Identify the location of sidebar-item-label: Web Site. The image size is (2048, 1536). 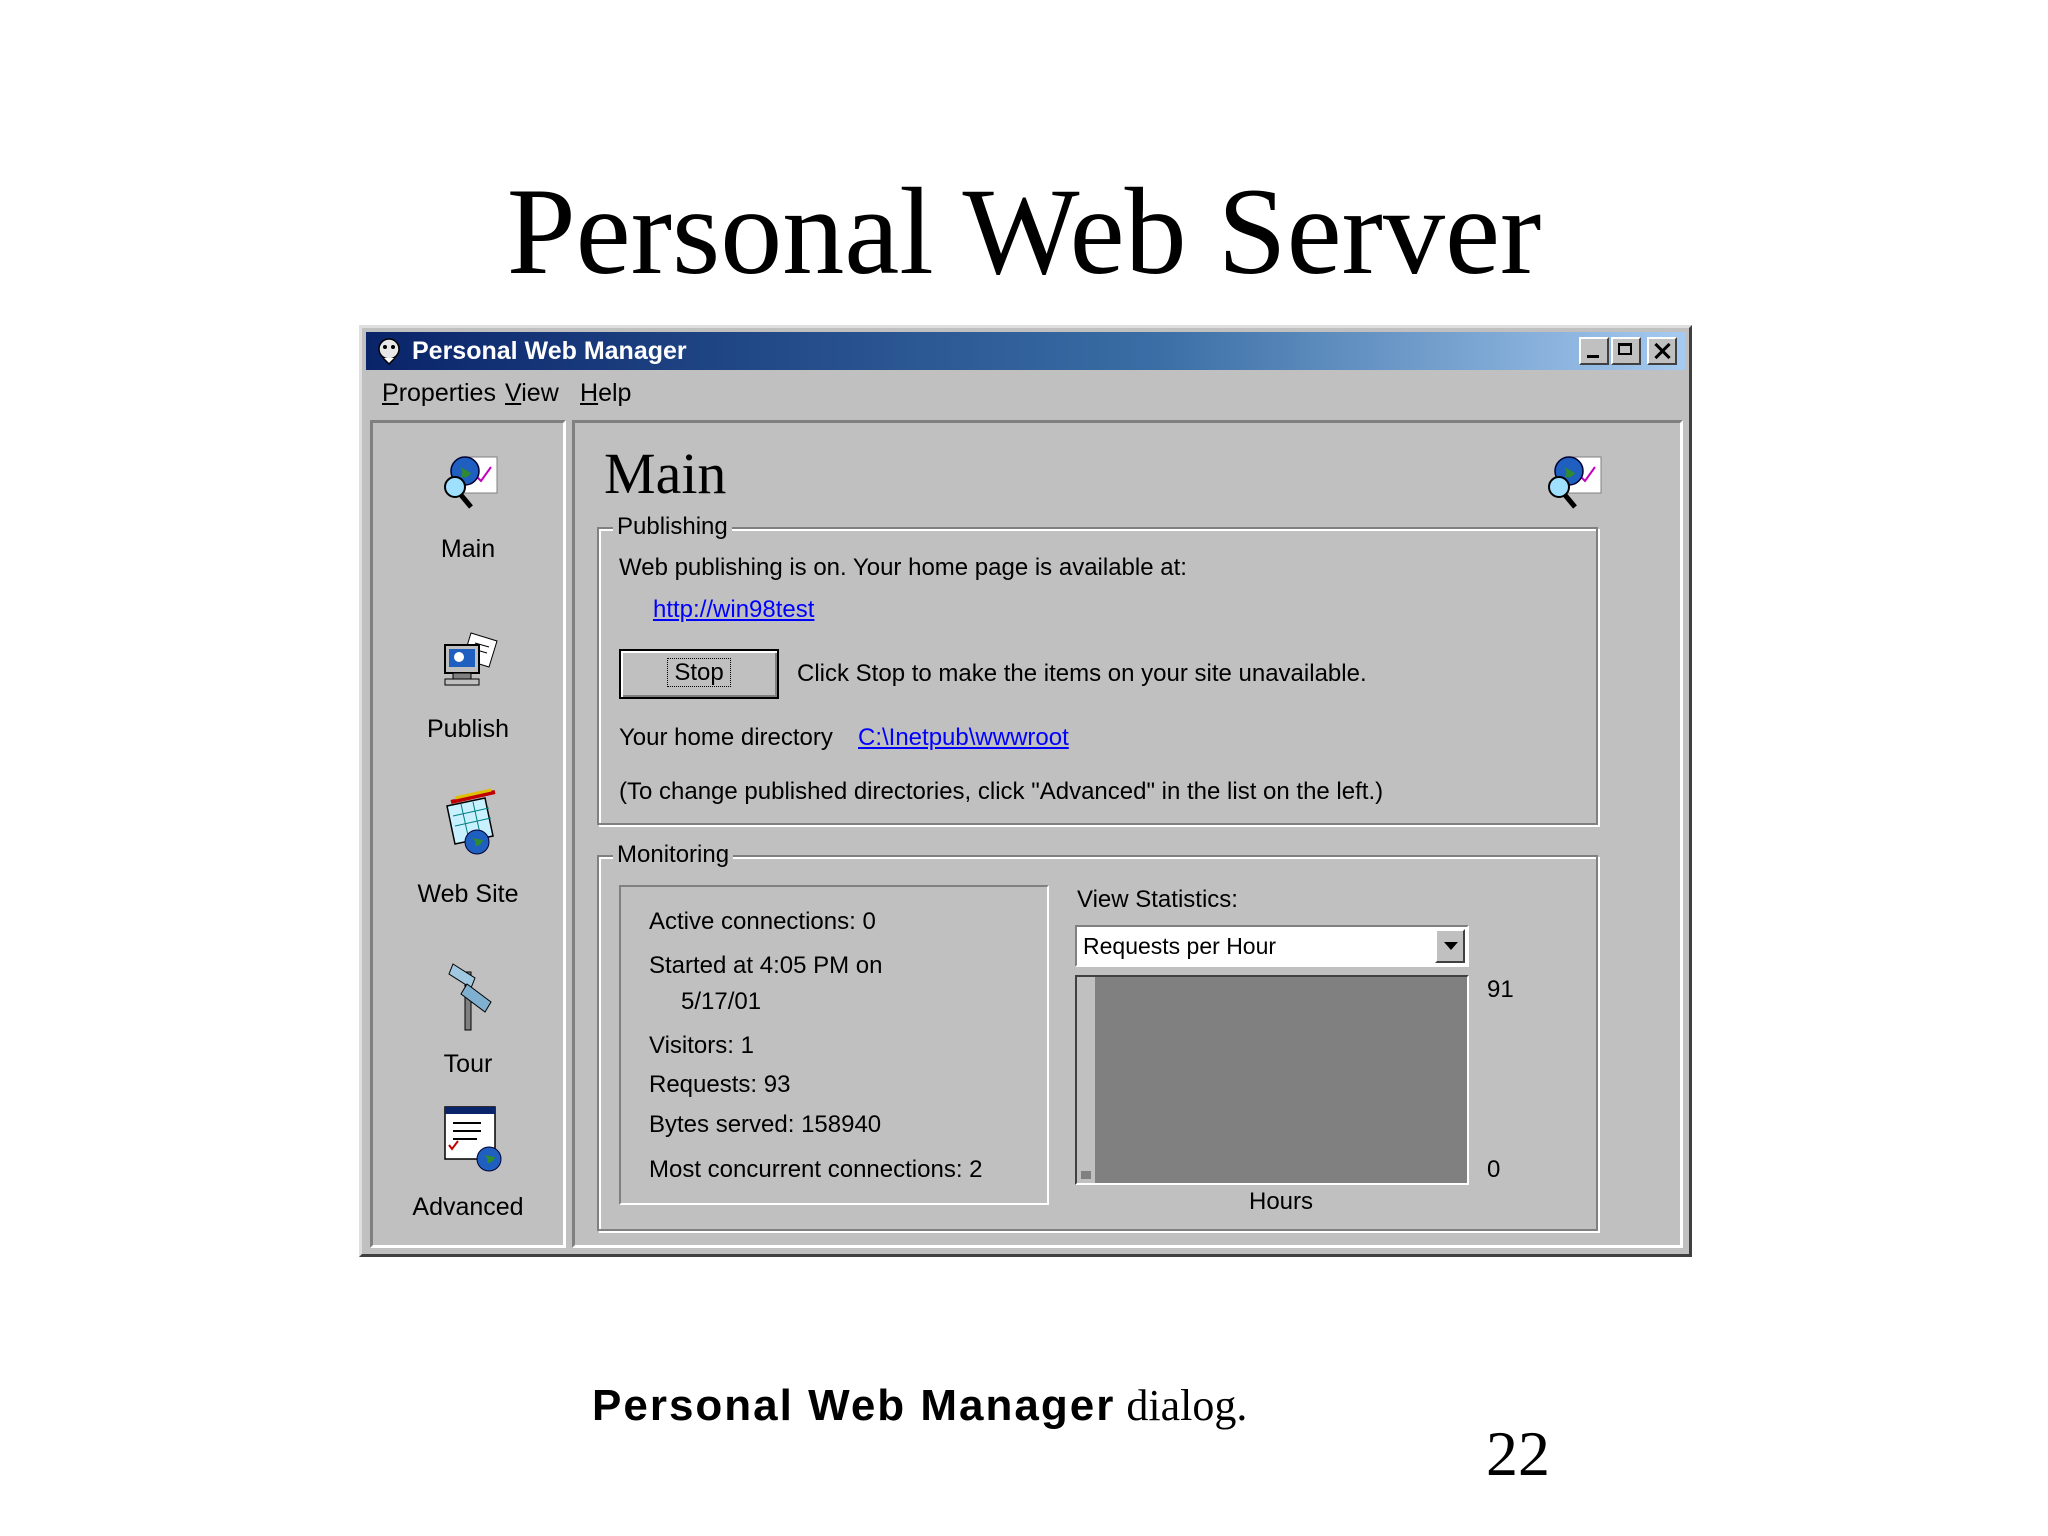
(468, 894).